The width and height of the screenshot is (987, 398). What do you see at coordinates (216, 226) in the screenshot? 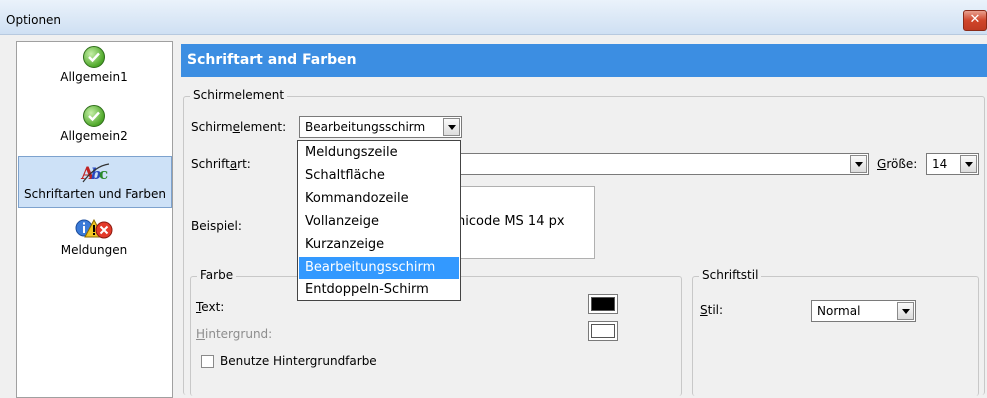
I see `sample-label: Beispiel:` at bounding box center [216, 226].